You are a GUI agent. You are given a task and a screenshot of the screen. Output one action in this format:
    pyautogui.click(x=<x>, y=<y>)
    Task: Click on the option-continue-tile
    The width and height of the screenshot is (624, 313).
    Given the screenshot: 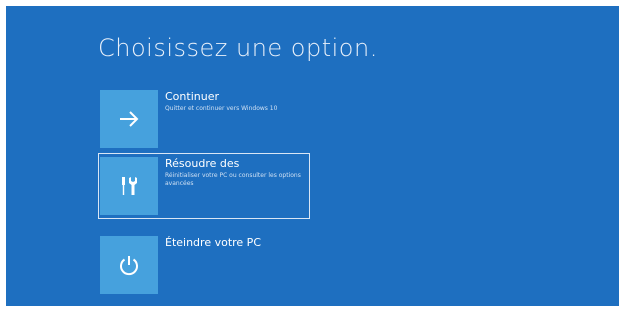 What is the action you would take?
    pyautogui.click(x=129, y=119)
    